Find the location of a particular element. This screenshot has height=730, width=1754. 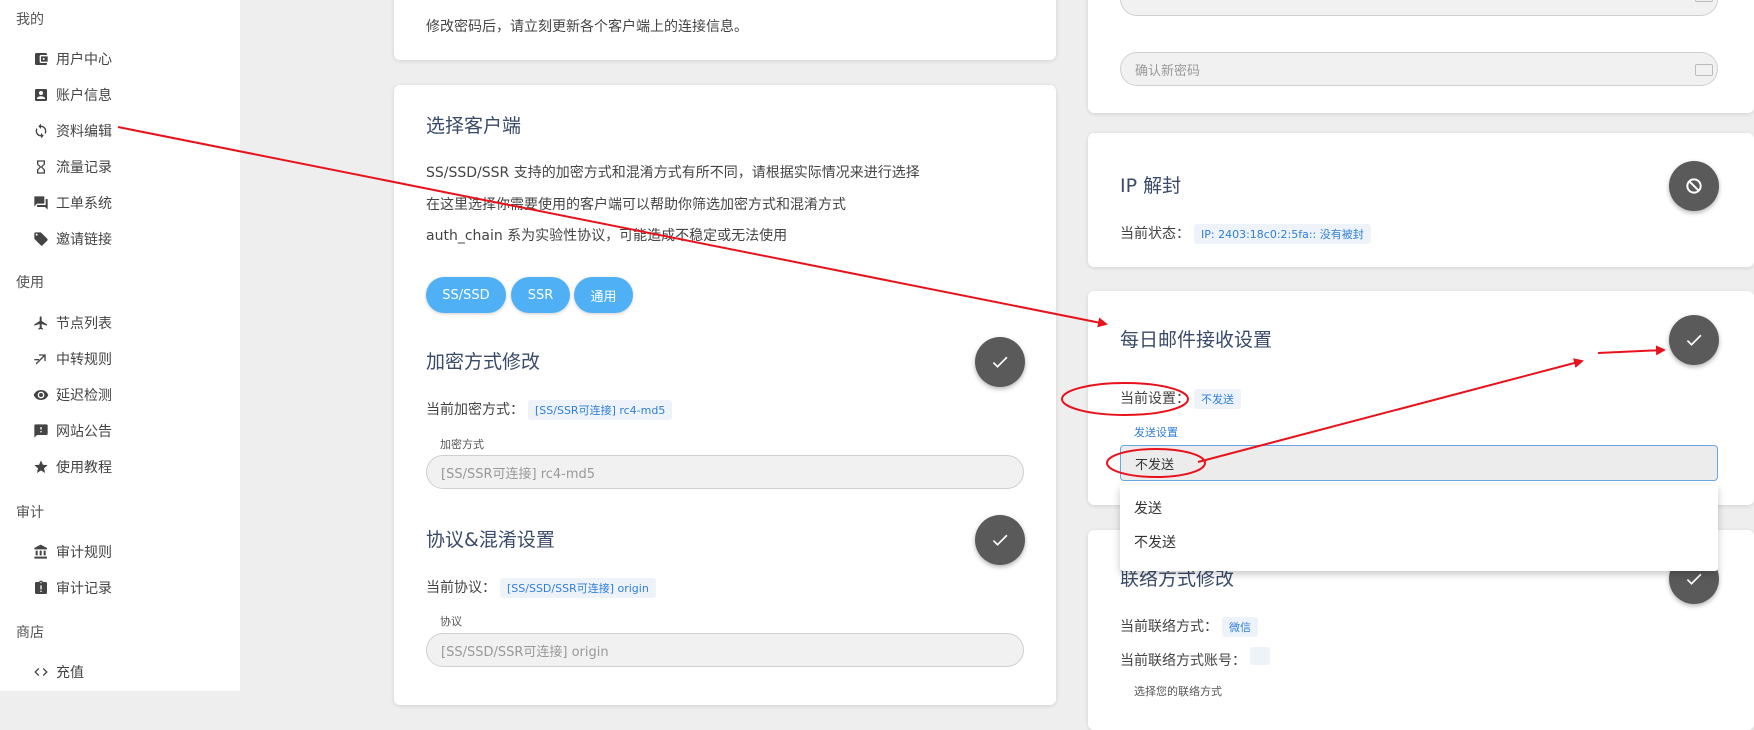

mail-current-label: 当前设置： is located at coordinates (1155, 399).